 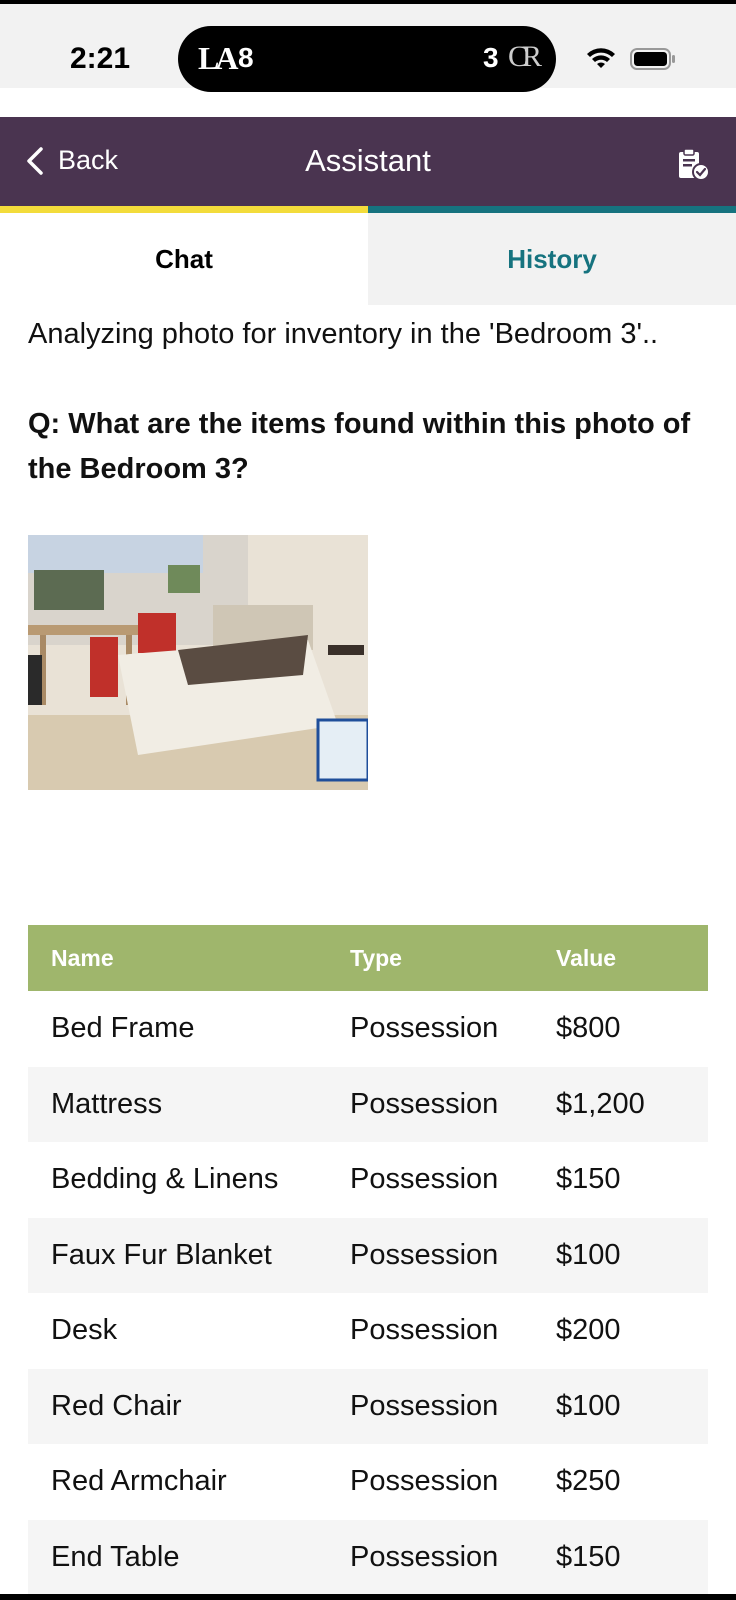 I want to click on team1-logo: LA, so click(x=218, y=58).